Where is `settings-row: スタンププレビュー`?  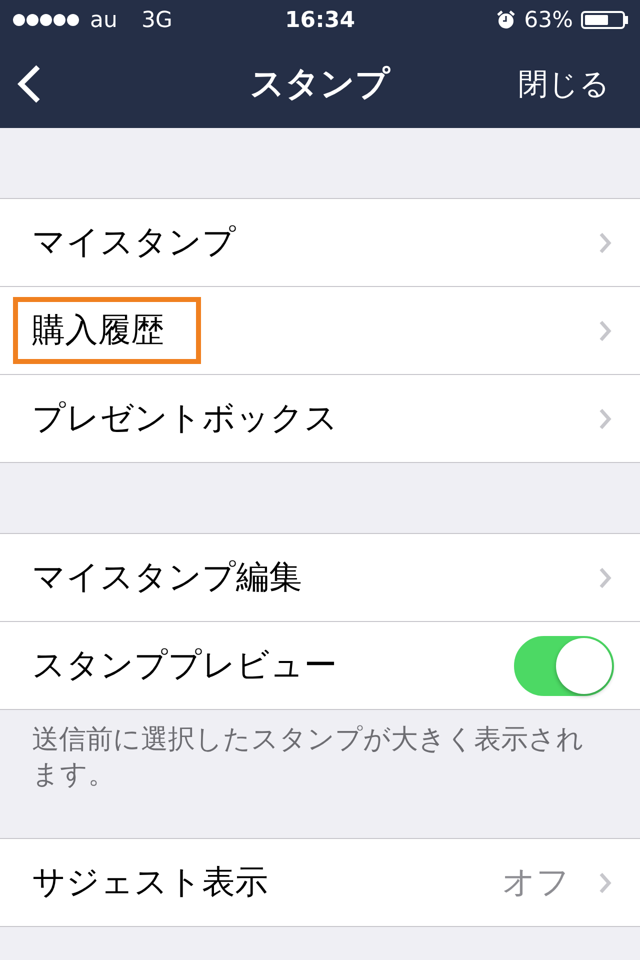
settings-row: スタンププレビュー is located at coordinates (320, 665).